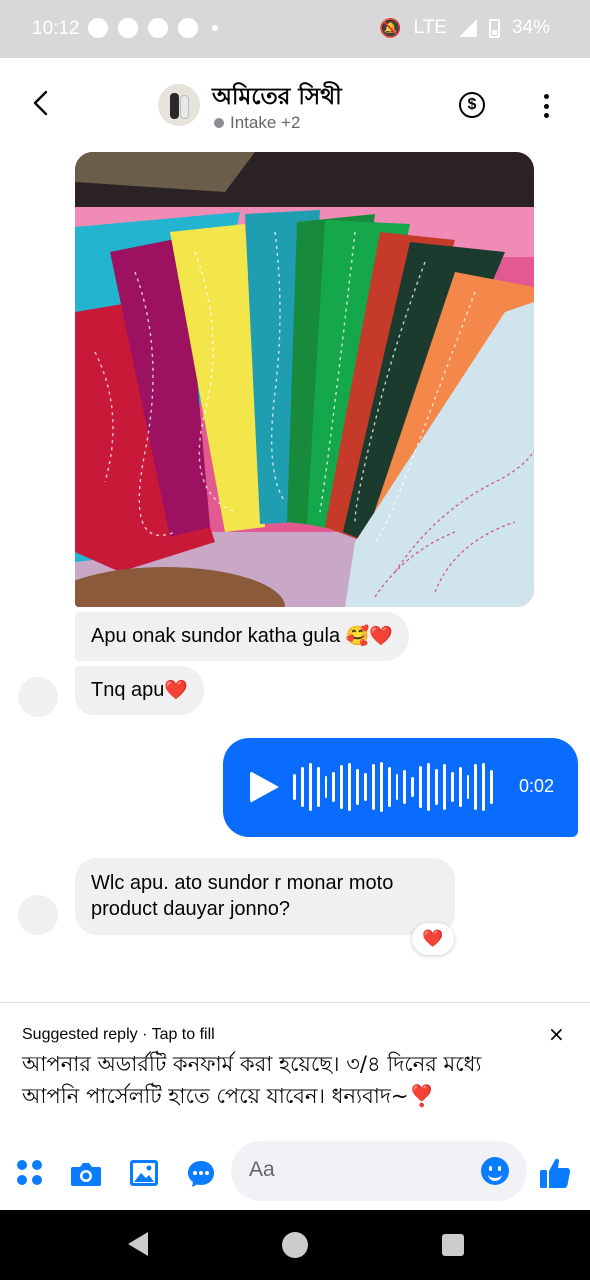 Image resolution: width=590 pixels, height=1280 pixels. Describe the element at coordinates (144, 1173) in the screenshot. I see `gallery-icon` at that location.